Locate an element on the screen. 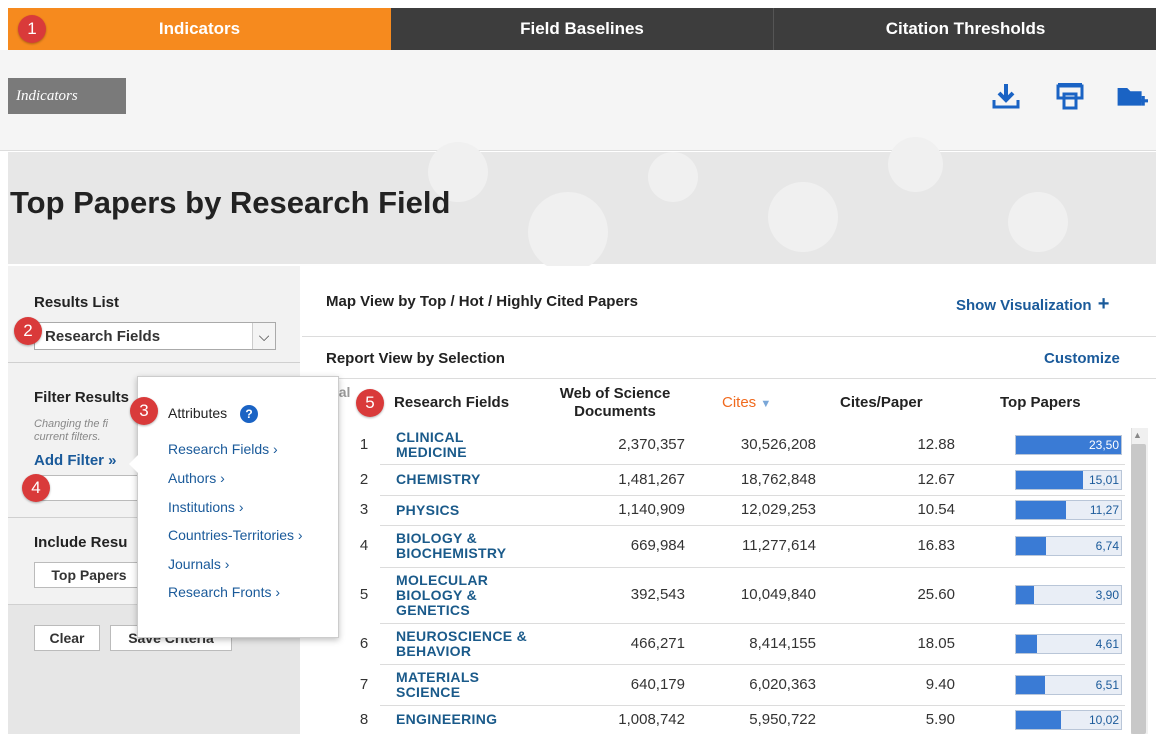 The image size is (1156, 734). research-field-link: CLINICAL MEDICINE is located at coordinates (466, 445).